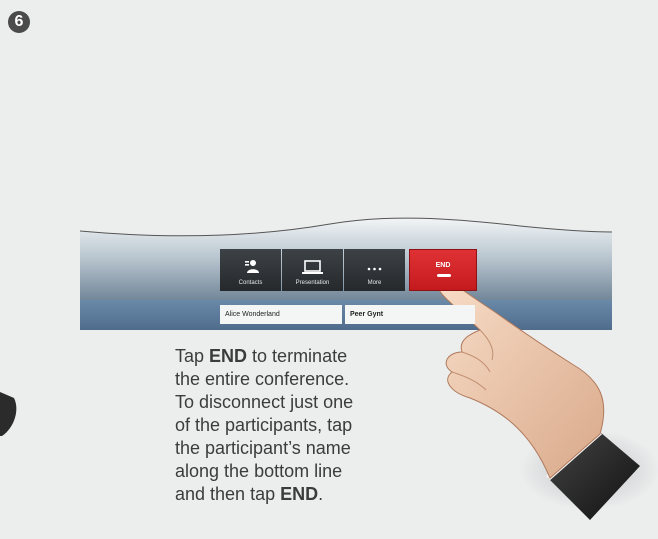 This screenshot has width=658, height=539. I want to click on caption-line: and then tap END., so click(249, 494).